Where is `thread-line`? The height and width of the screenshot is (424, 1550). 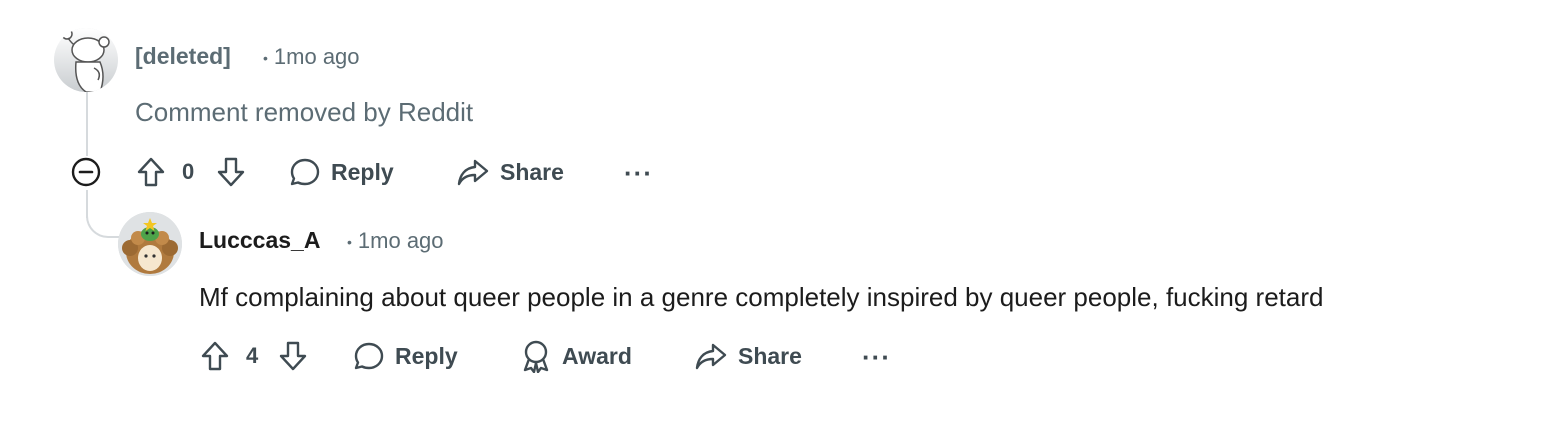
thread-line is located at coordinates (87, 123).